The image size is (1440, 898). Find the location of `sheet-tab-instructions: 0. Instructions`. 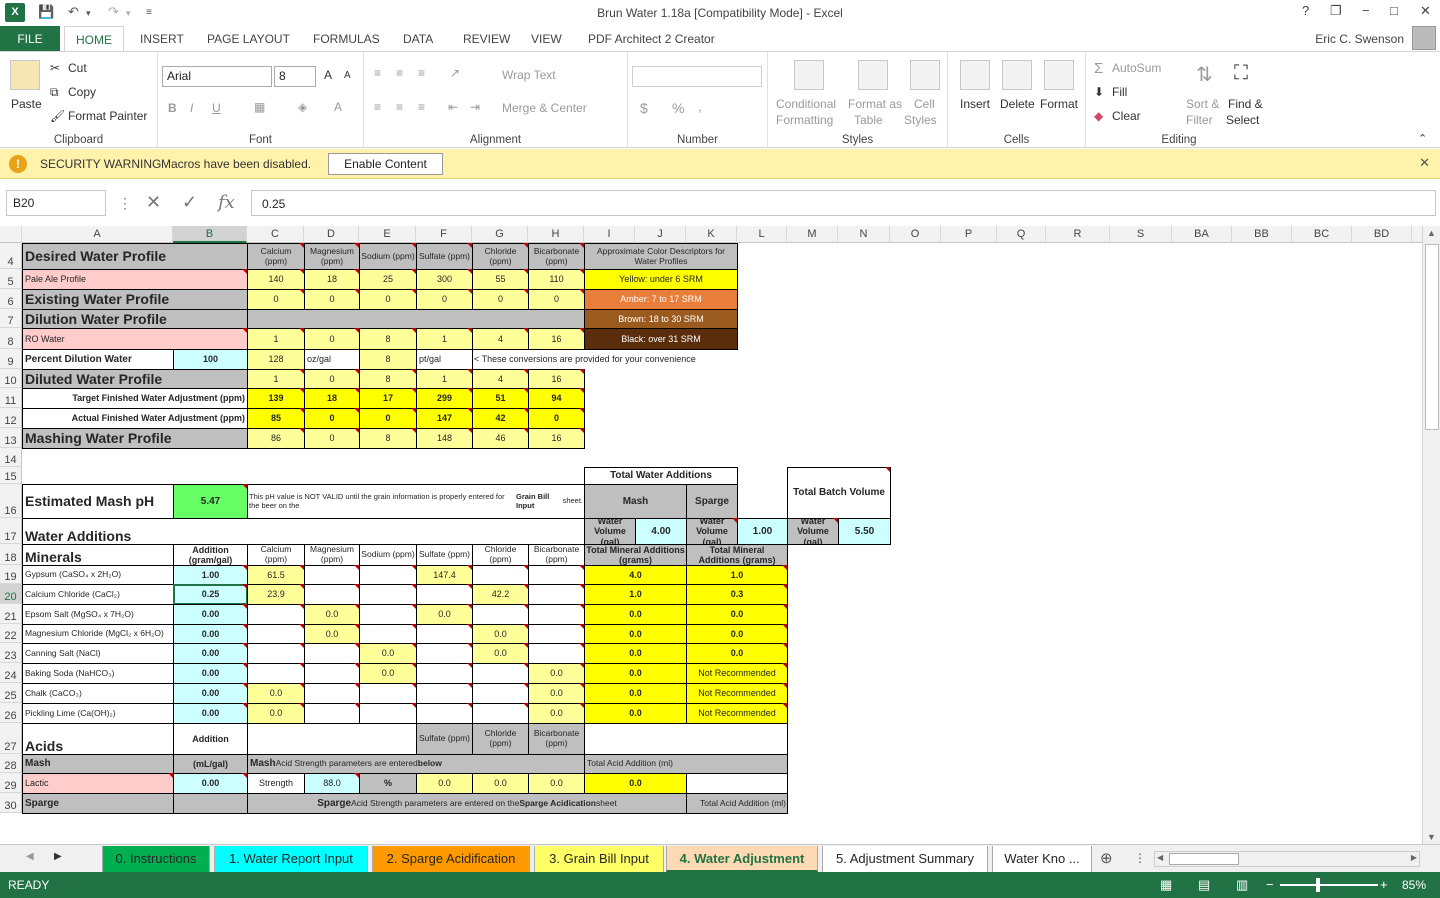

sheet-tab-instructions: 0. Instructions is located at coordinates (156, 859).